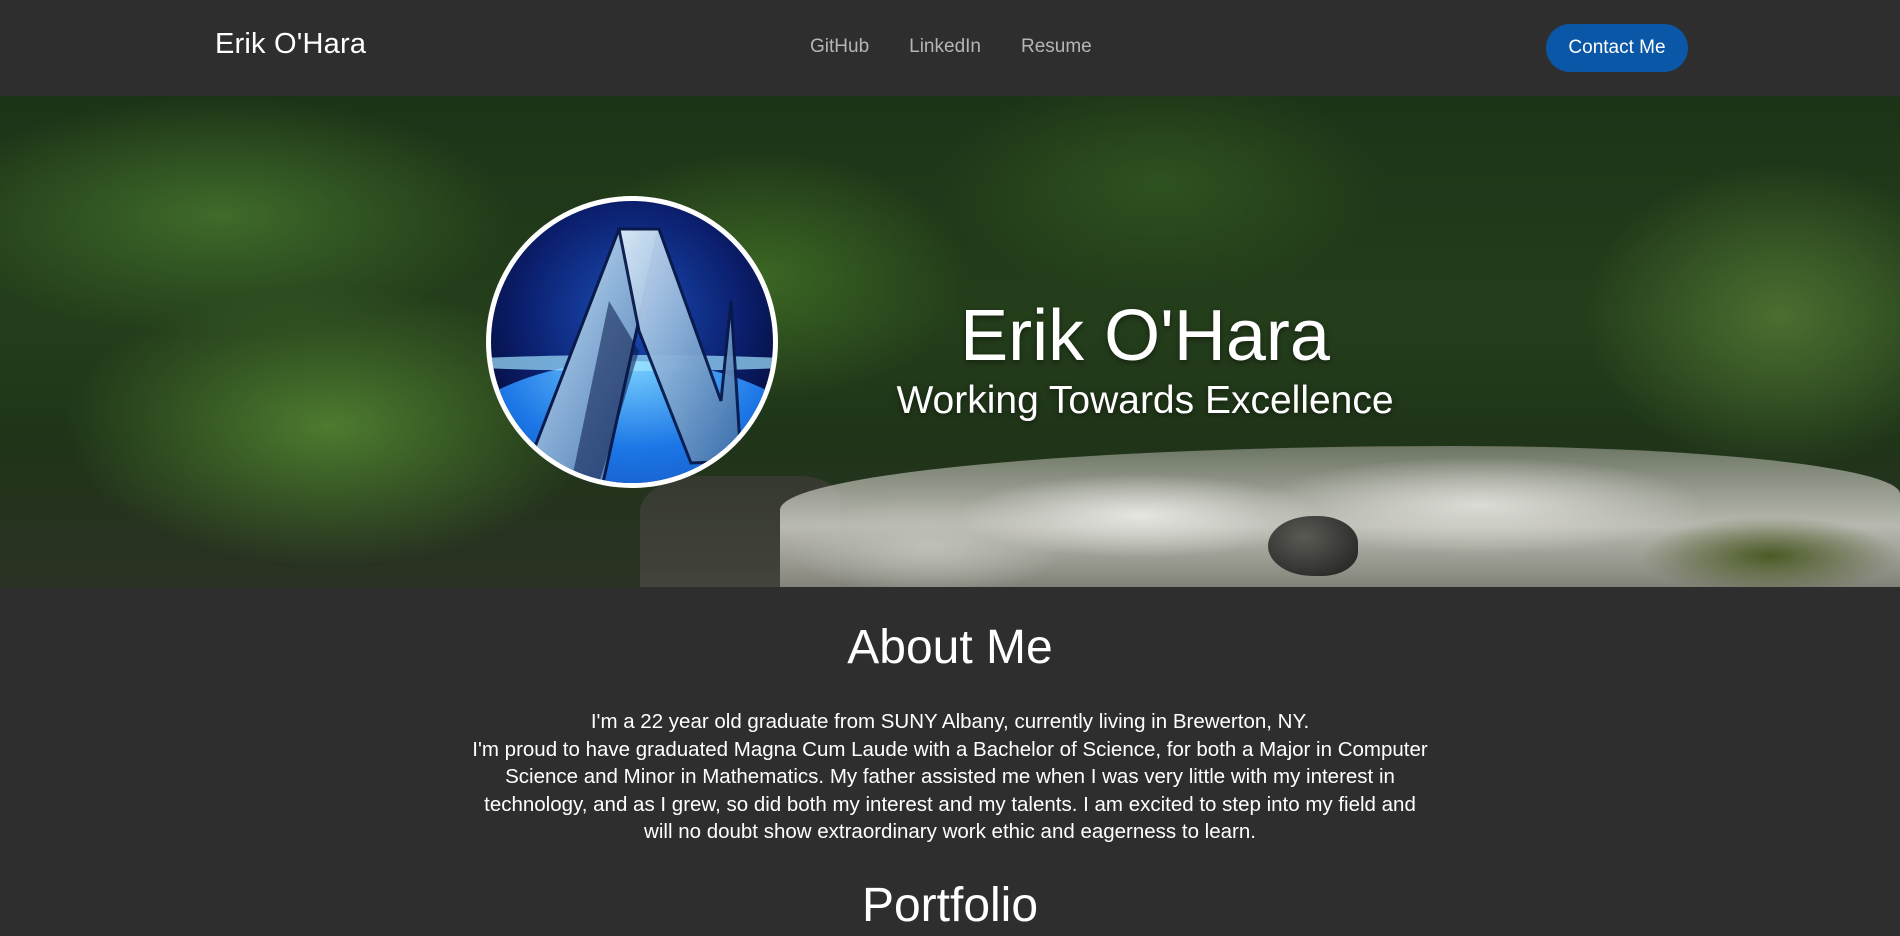  What do you see at coordinates (1617, 48) in the screenshot?
I see `contact-me-button: Contact Me` at bounding box center [1617, 48].